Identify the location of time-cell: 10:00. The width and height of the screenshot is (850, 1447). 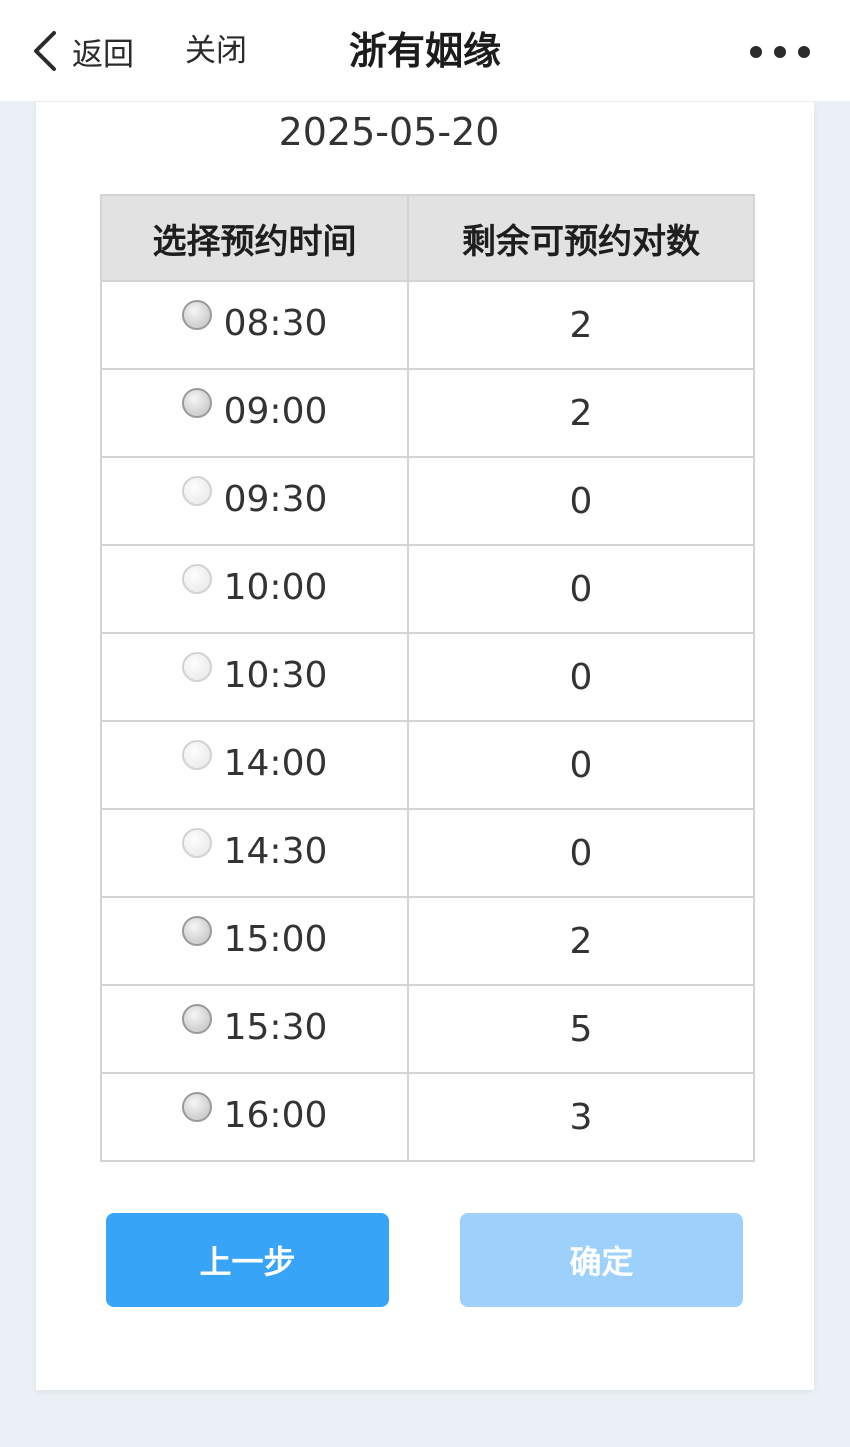
(254, 589).